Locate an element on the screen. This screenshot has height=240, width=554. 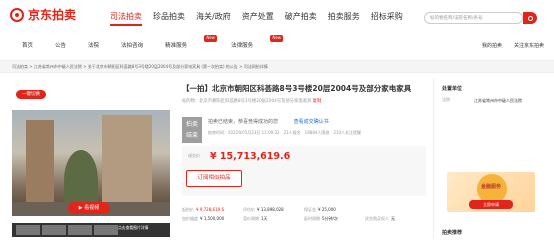
subnav-precision-service: 精准服务 New is located at coordinates (191, 42).